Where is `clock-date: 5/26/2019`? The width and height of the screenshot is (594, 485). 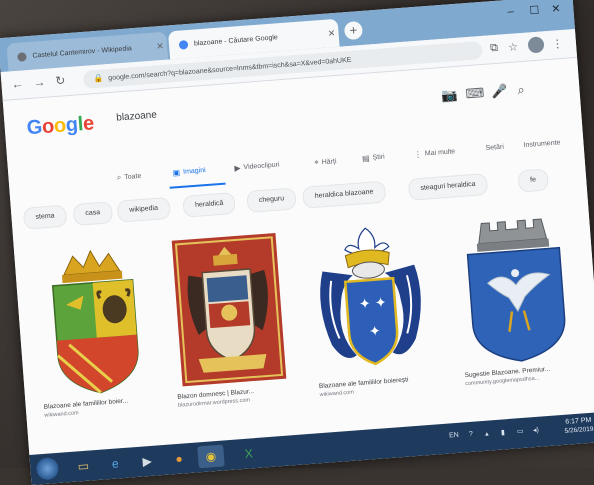
clock-date: 5/26/2019 is located at coordinates (579, 430).